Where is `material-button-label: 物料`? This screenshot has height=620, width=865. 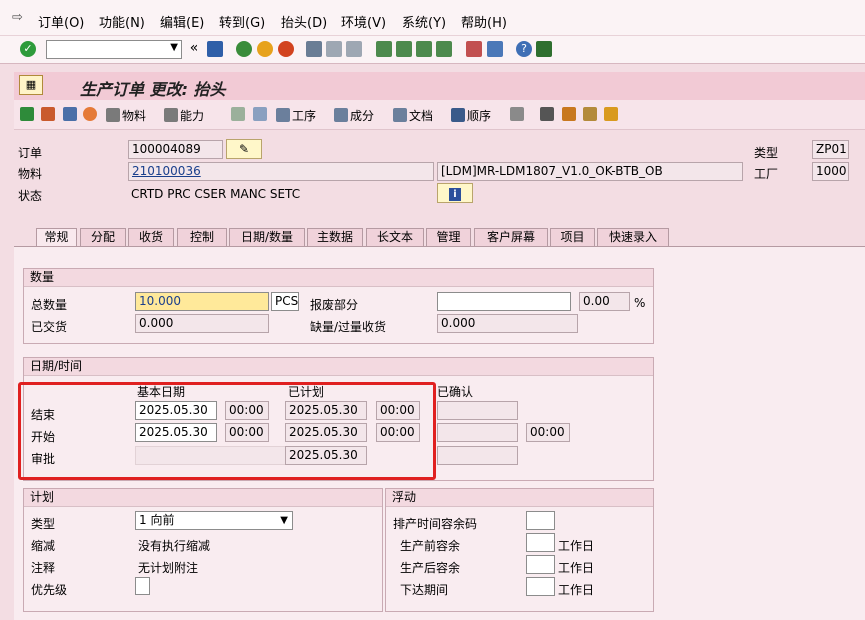 material-button-label: 物料 is located at coordinates (134, 116).